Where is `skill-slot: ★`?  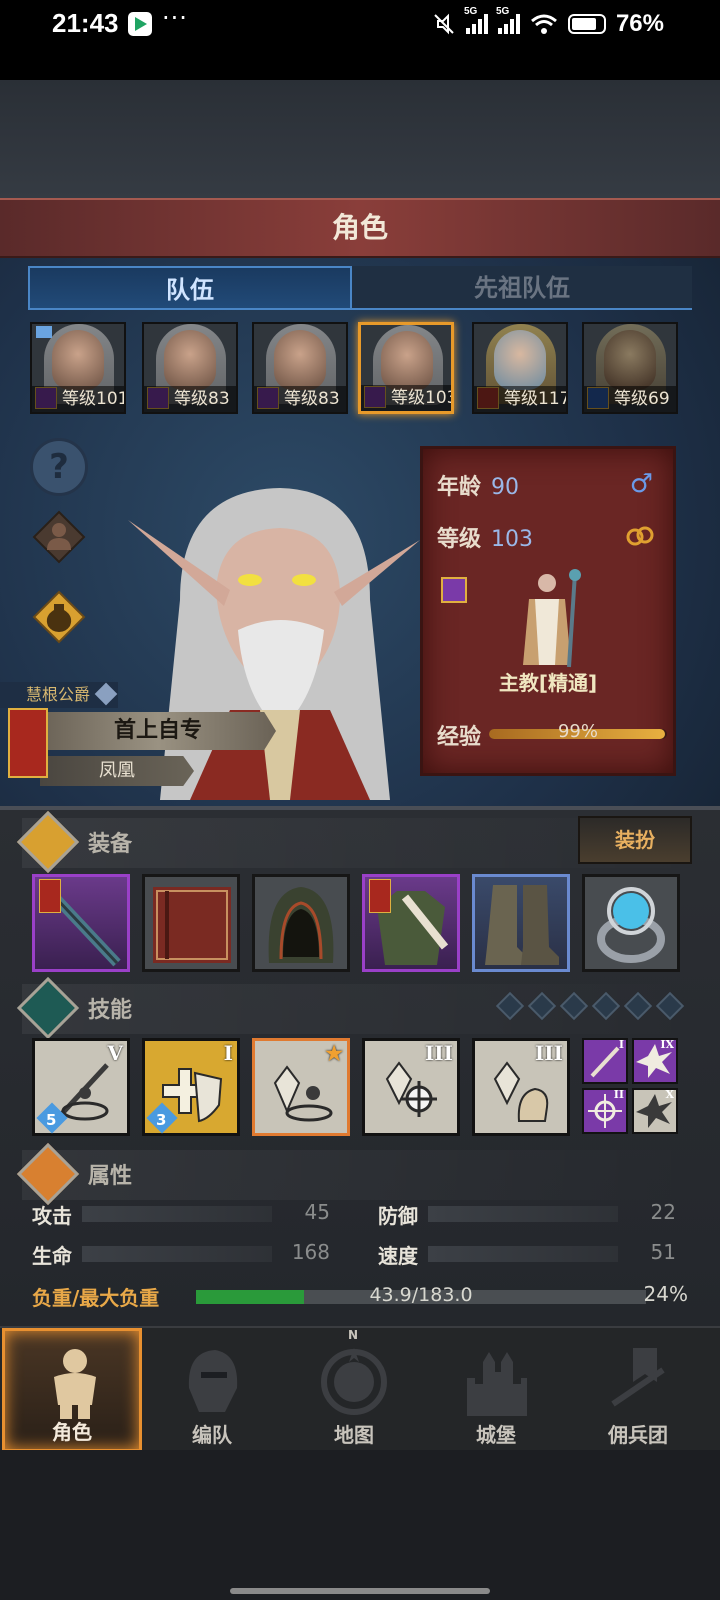
skill-slot: ★ is located at coordinates (301, 1087).